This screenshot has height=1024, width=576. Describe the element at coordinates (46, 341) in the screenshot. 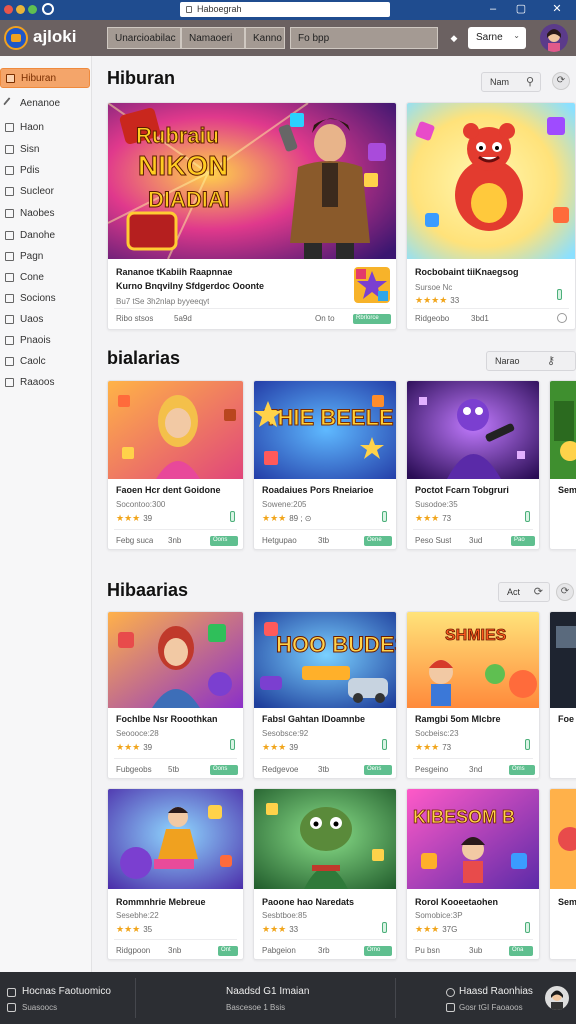

I see `sidebar-item-pnaois: Pnaois` at that location.